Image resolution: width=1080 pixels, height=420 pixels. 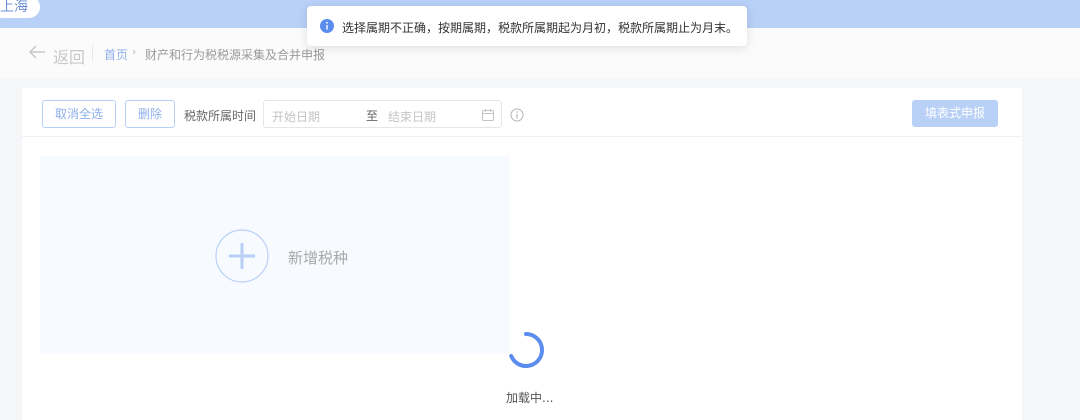 What do you see at coordinates (382, 114) in the screenshot?
I see `date-range-picker: 开始日期 至 结束日期` at bounding box center [382, 114].